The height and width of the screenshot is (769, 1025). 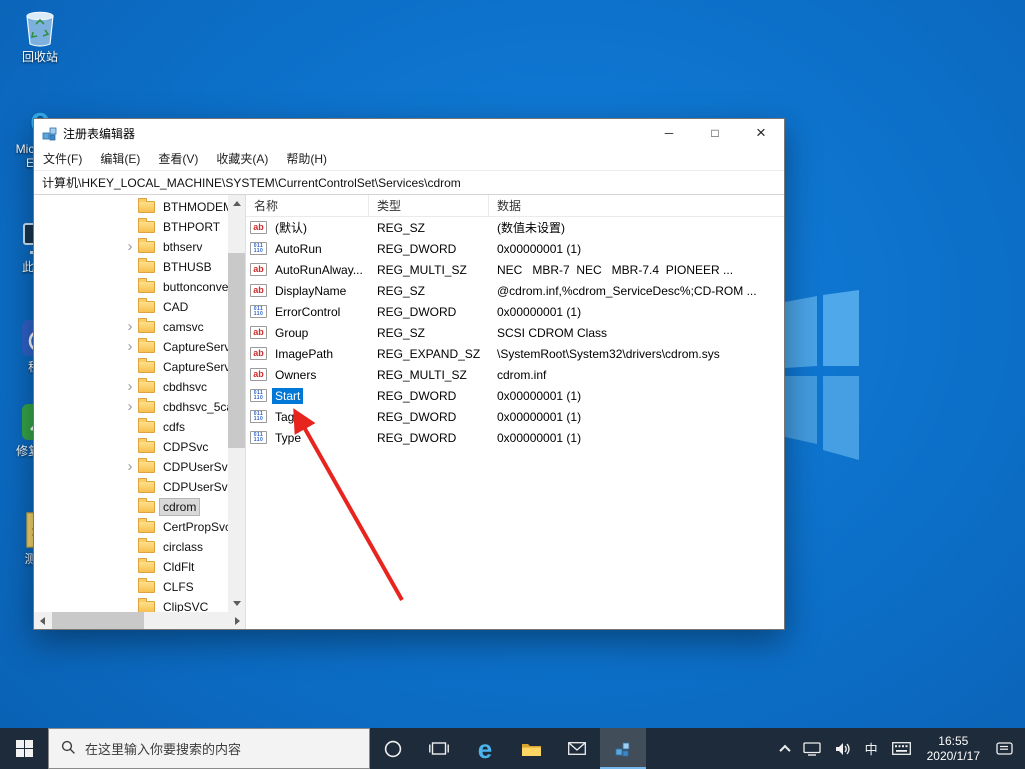 I want to click on tree-item-cbdhsvc: › cbdhsvc, so click(x=131, y=387).